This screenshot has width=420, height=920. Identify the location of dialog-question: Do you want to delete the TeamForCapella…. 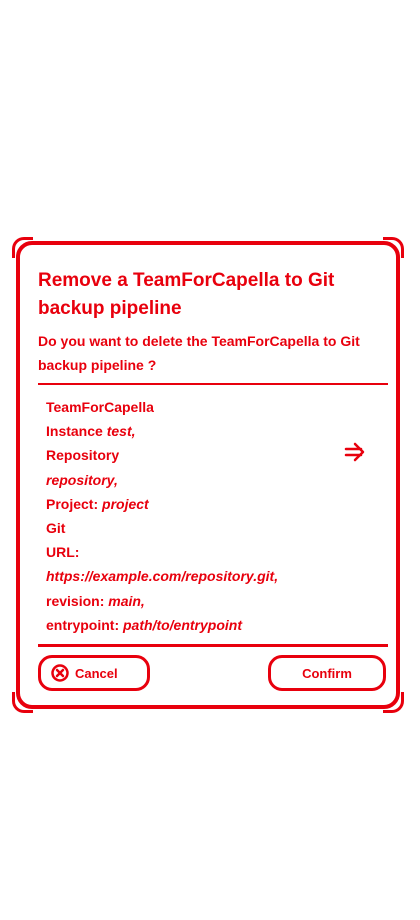
(199, 353).